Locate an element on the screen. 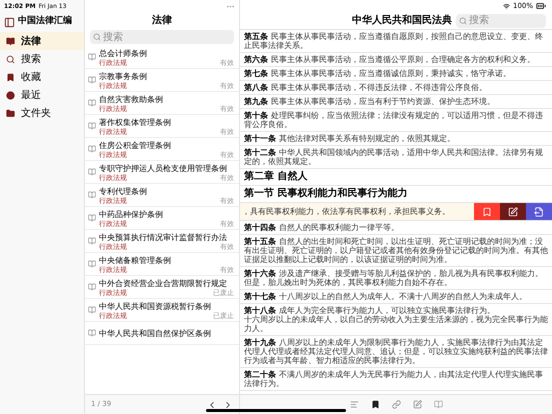 The image size is (552, 414). article-text: 第十二条 中华人民共和国领域内的民事活动，适用中华人民共和国法律。法律另有规定的，依照其规定。 is located at coordinates (394, 157).